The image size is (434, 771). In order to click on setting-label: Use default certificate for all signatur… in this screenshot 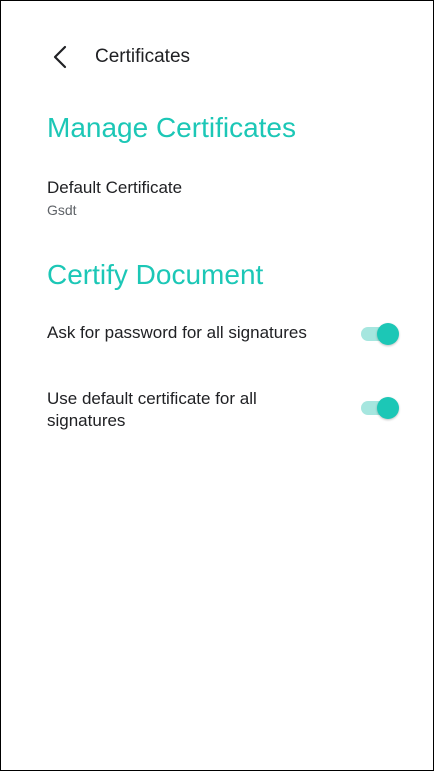, I will do `click(152, 409)`.